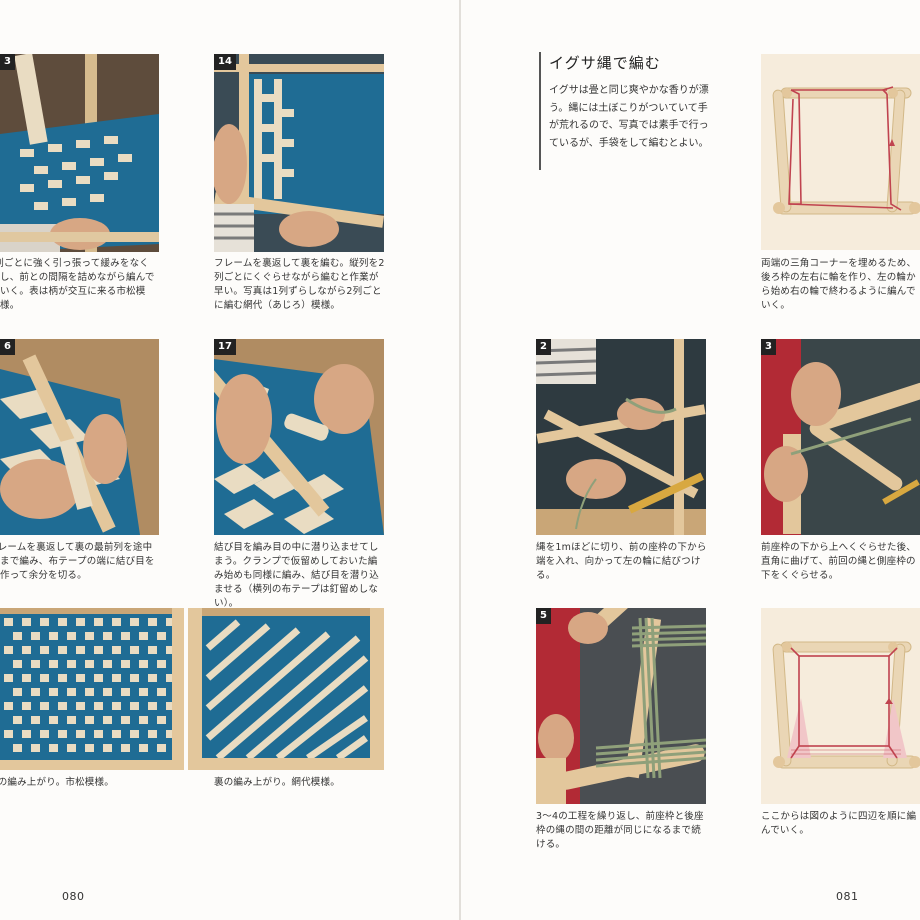  Describe the element at coordinates (543, 616) in the screenshot. I see `step-number-badge: 5` at that location.